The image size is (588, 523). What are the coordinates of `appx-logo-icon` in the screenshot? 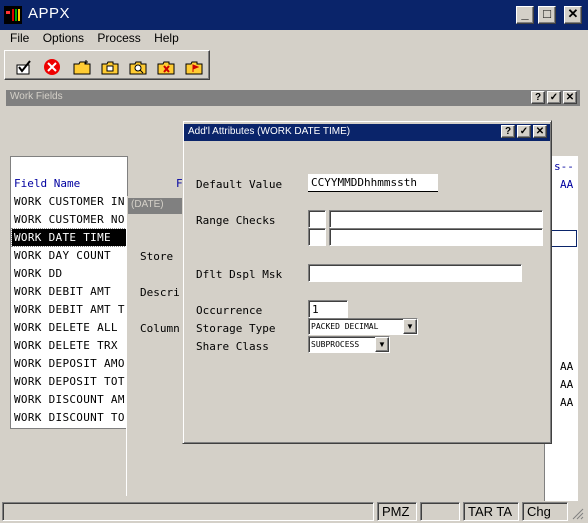 It's located at (13, 15).